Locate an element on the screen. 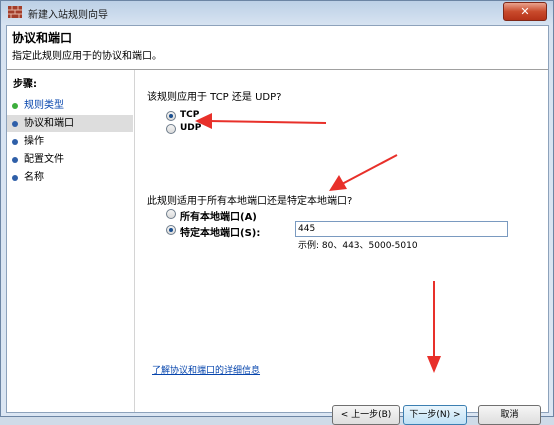  arrow-to-tcp is located at coordinates (261, 121).